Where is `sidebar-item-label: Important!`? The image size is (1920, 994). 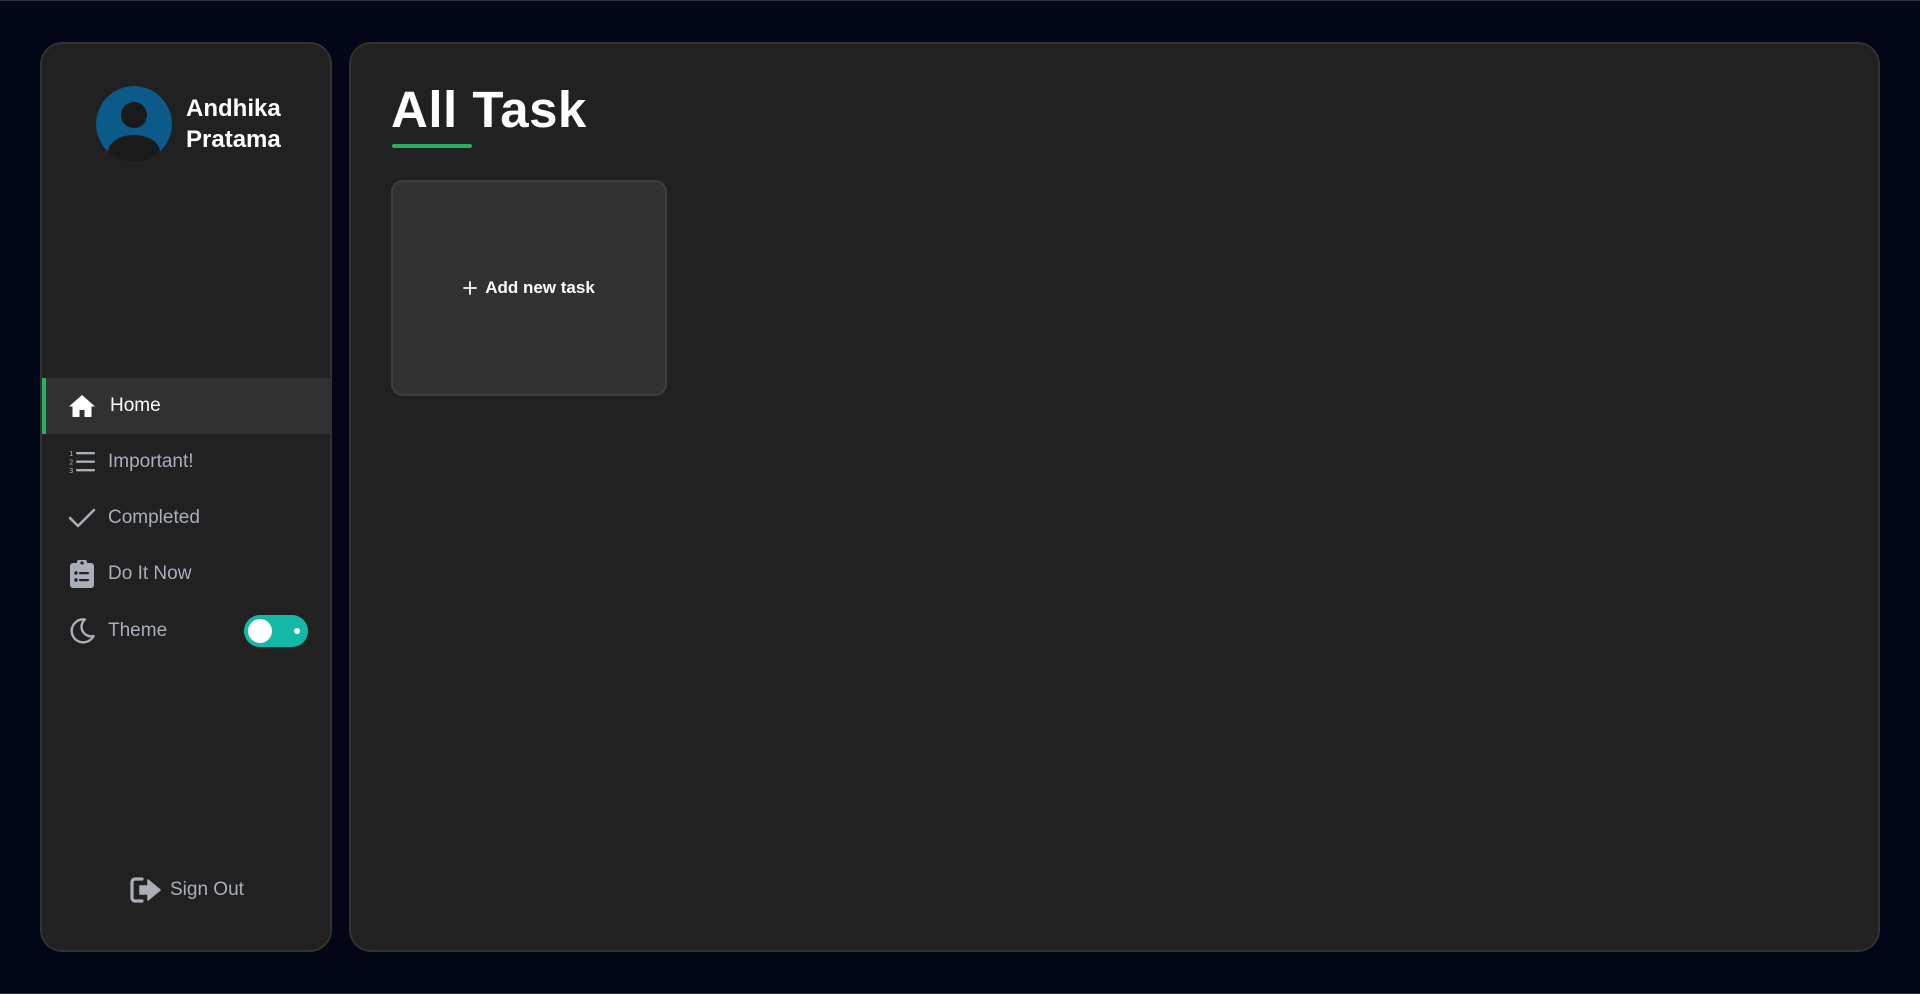 sidebar-item-label: Important! is located at coordinates (151, 461).